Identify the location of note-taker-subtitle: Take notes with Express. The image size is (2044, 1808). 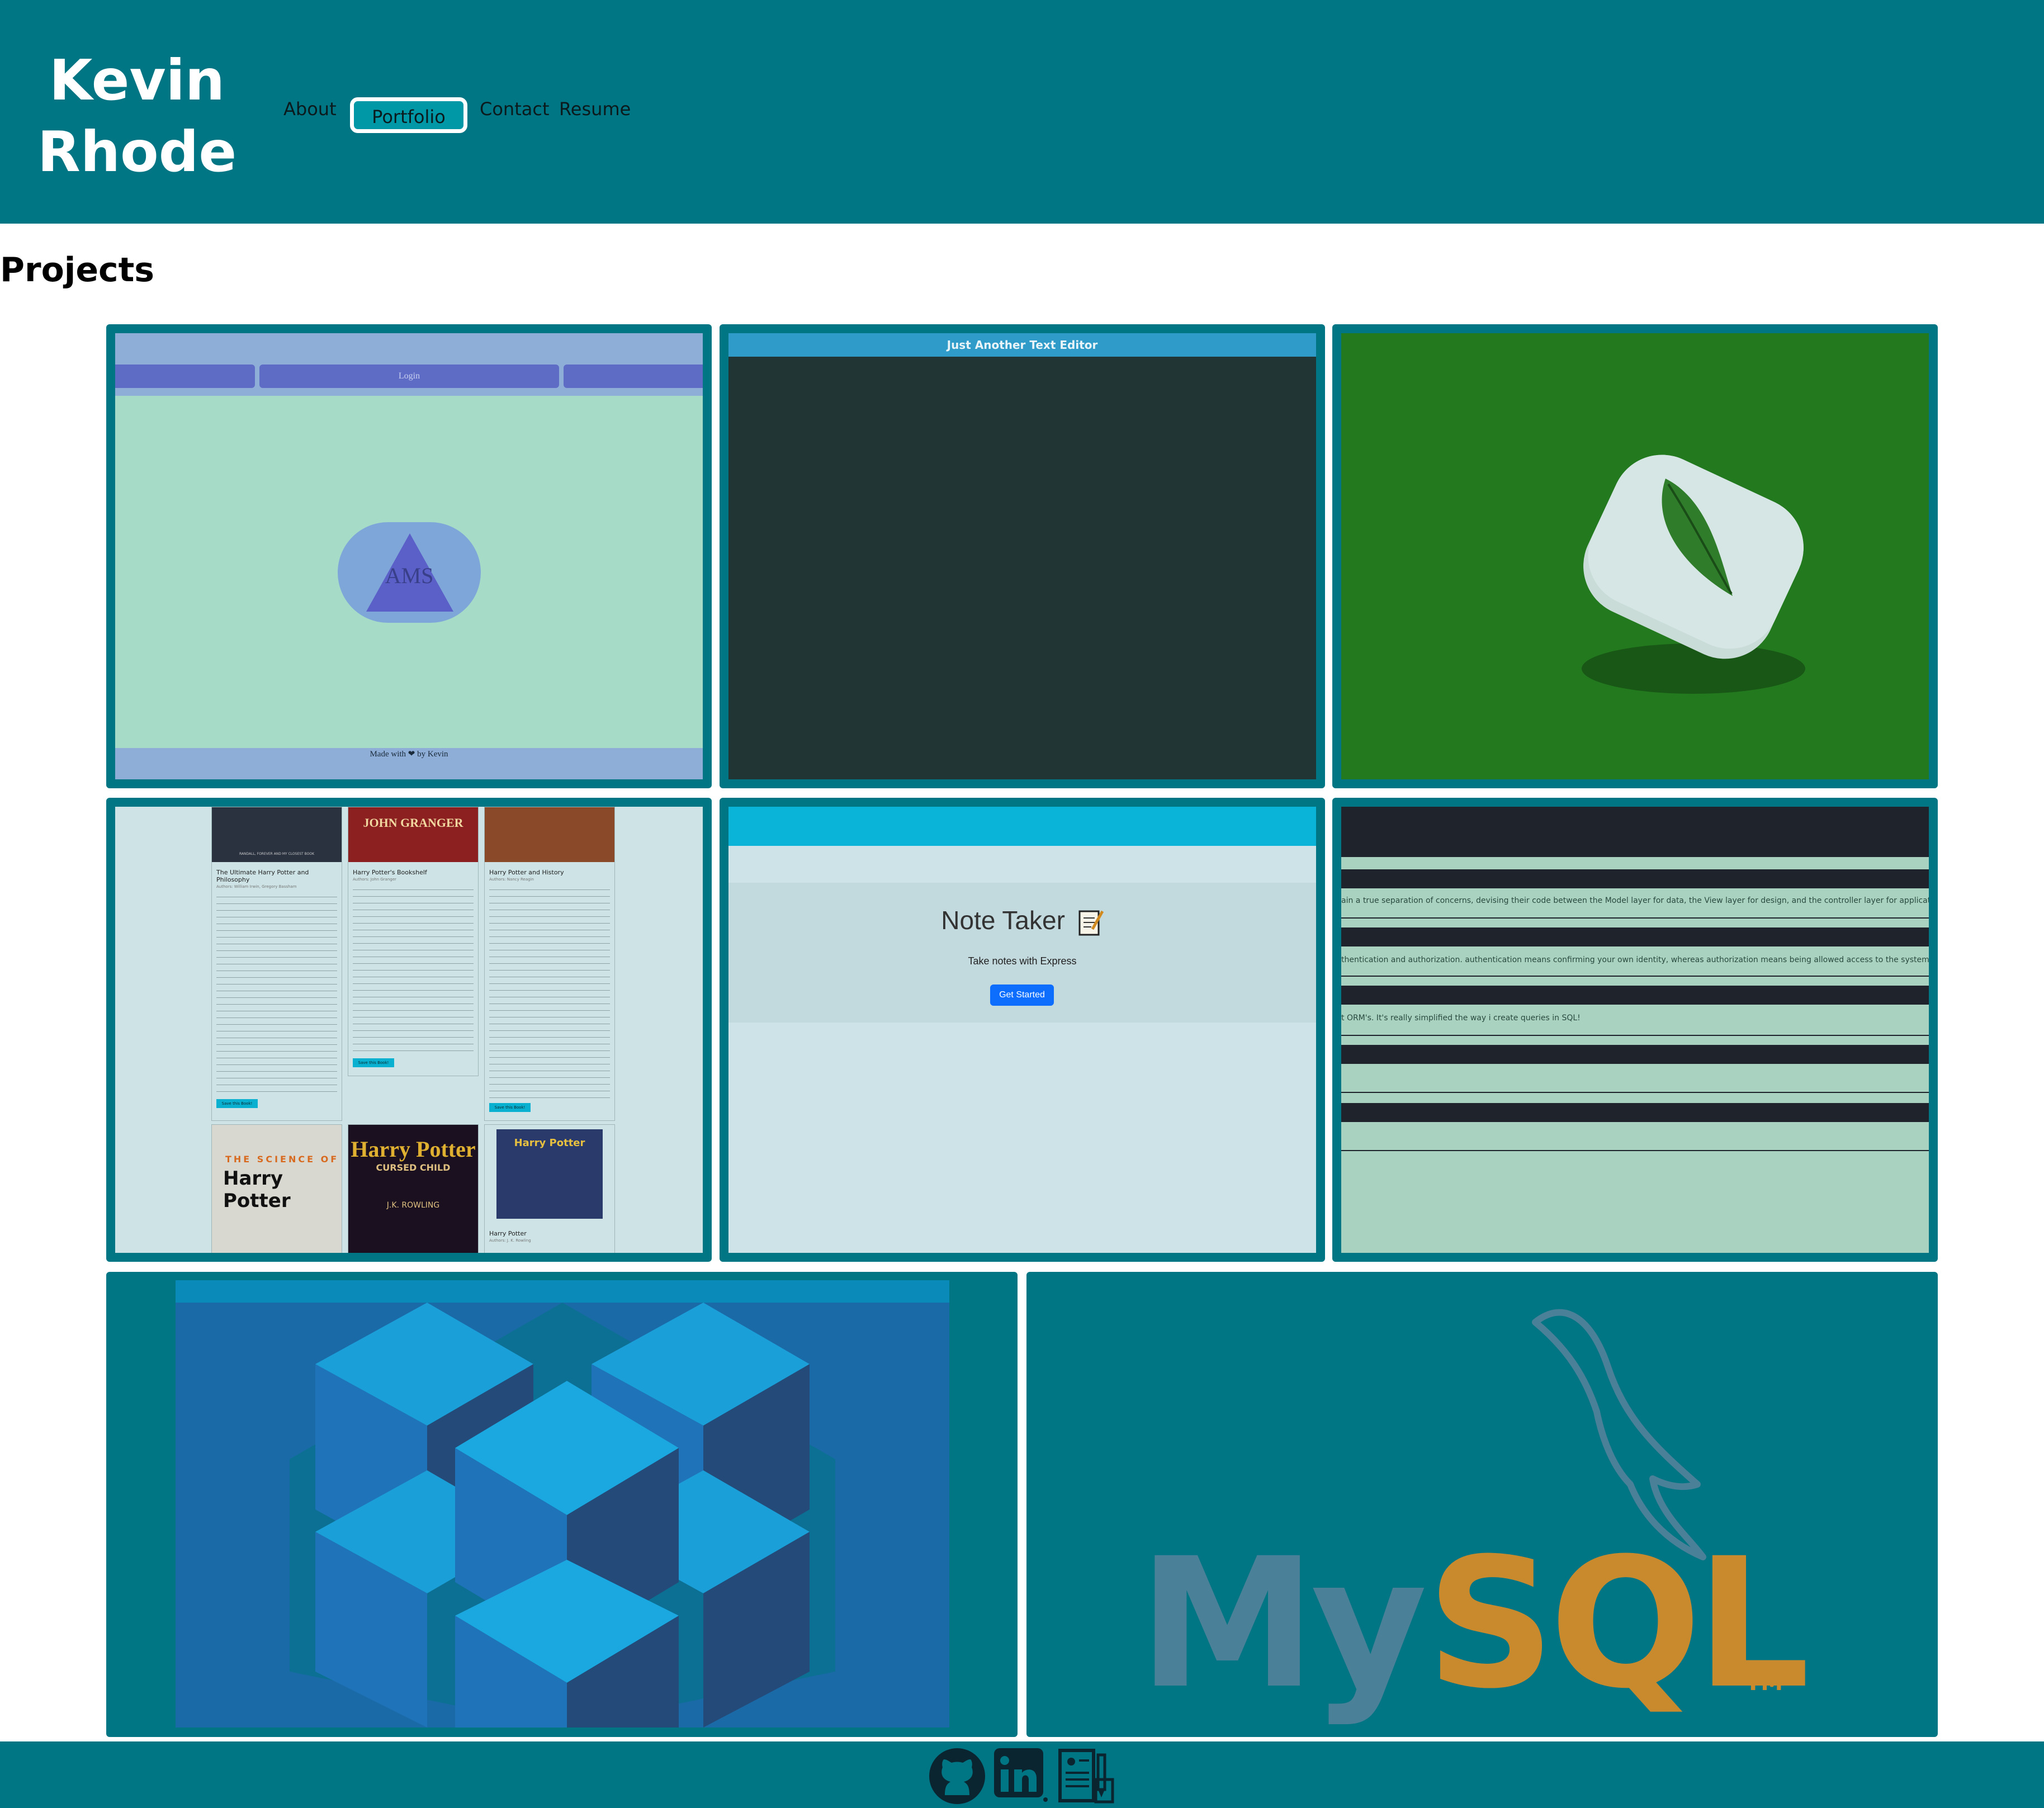
(1022, 961).